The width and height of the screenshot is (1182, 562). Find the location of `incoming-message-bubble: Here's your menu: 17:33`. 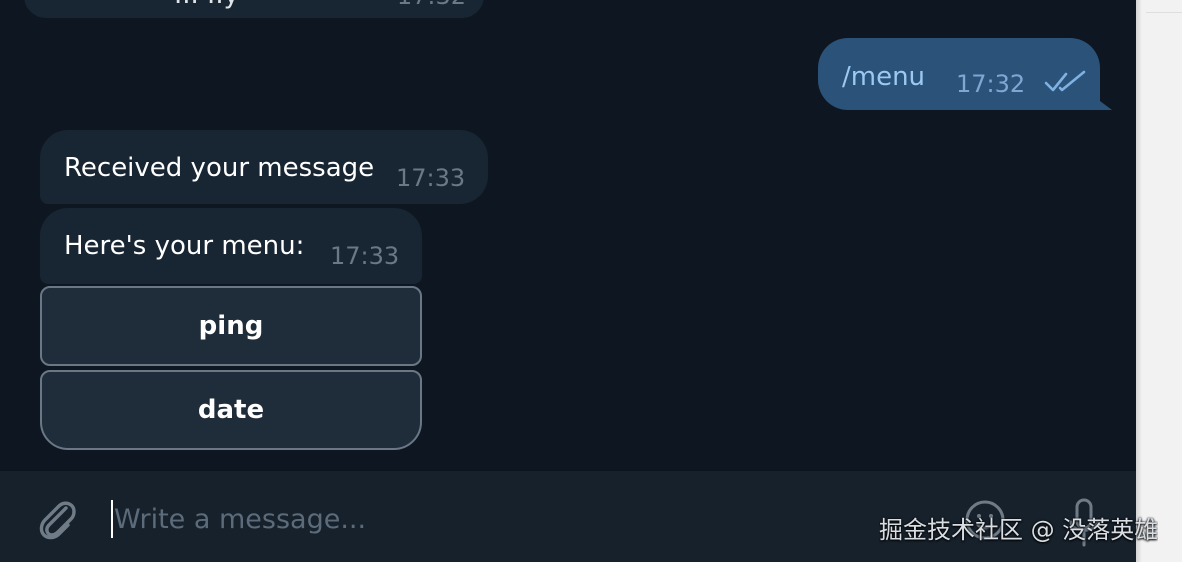

incoming-message-bubble: Here's your menu: 17:33 is located at coordinates (231, 246).